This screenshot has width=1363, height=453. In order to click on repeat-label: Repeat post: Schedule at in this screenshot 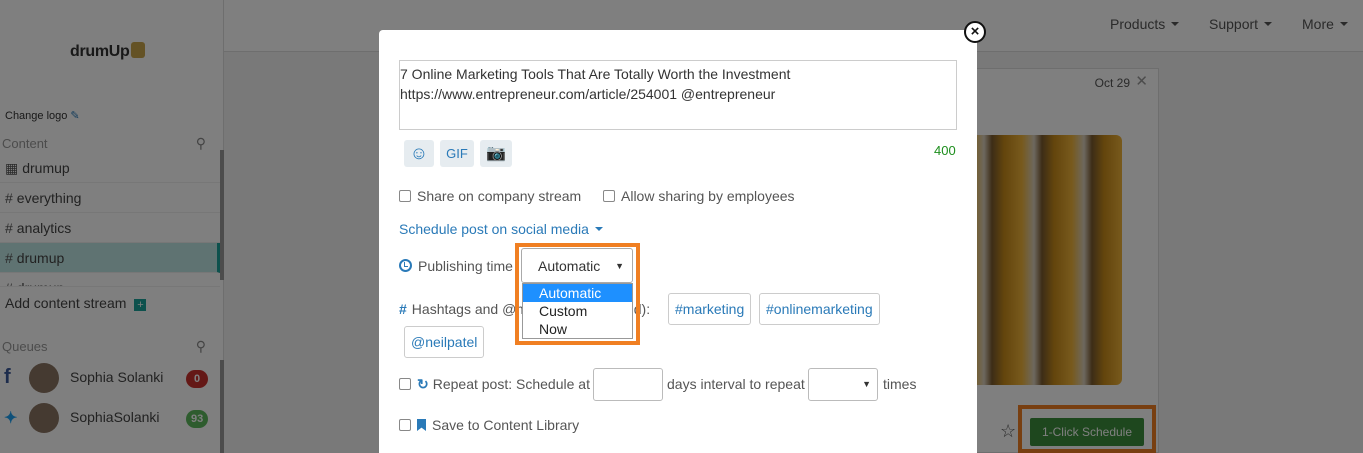, I will do `click(511, 384)`.